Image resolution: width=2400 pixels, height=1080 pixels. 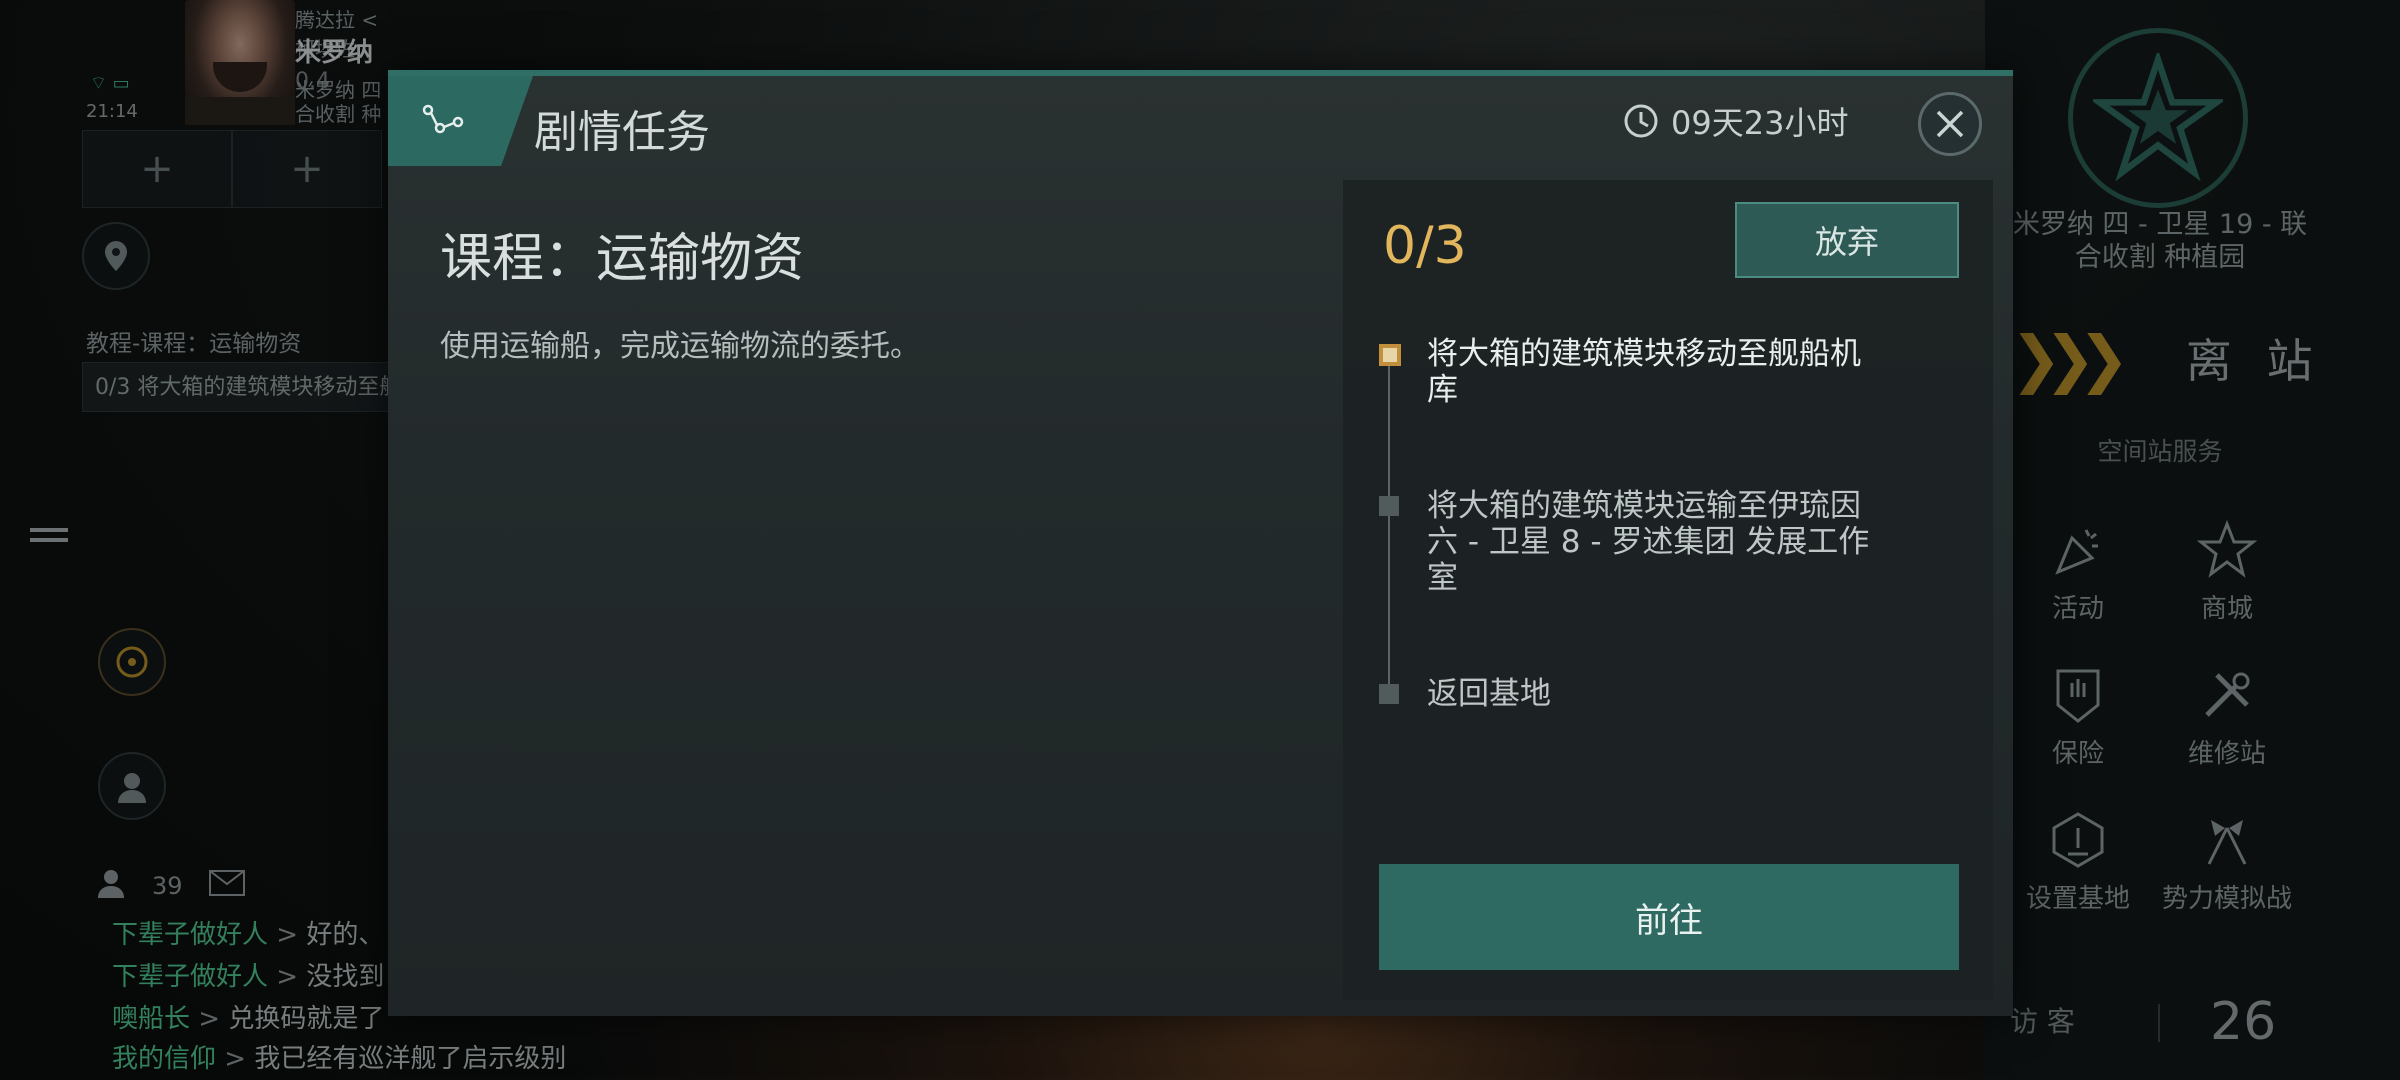 What do you see at coordinates (1200, 121) in the screenshot?
I see `dialog-header: 剧情任务 09天23小时` at bounding box center [1200, 121].